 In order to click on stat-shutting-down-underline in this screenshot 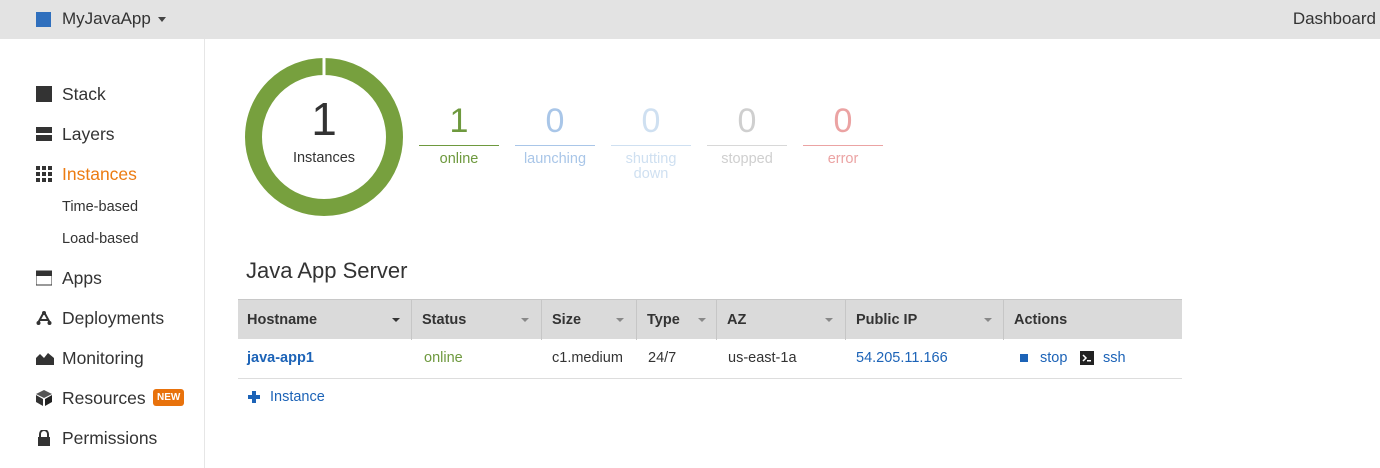, I will do `click(651, 145)`.